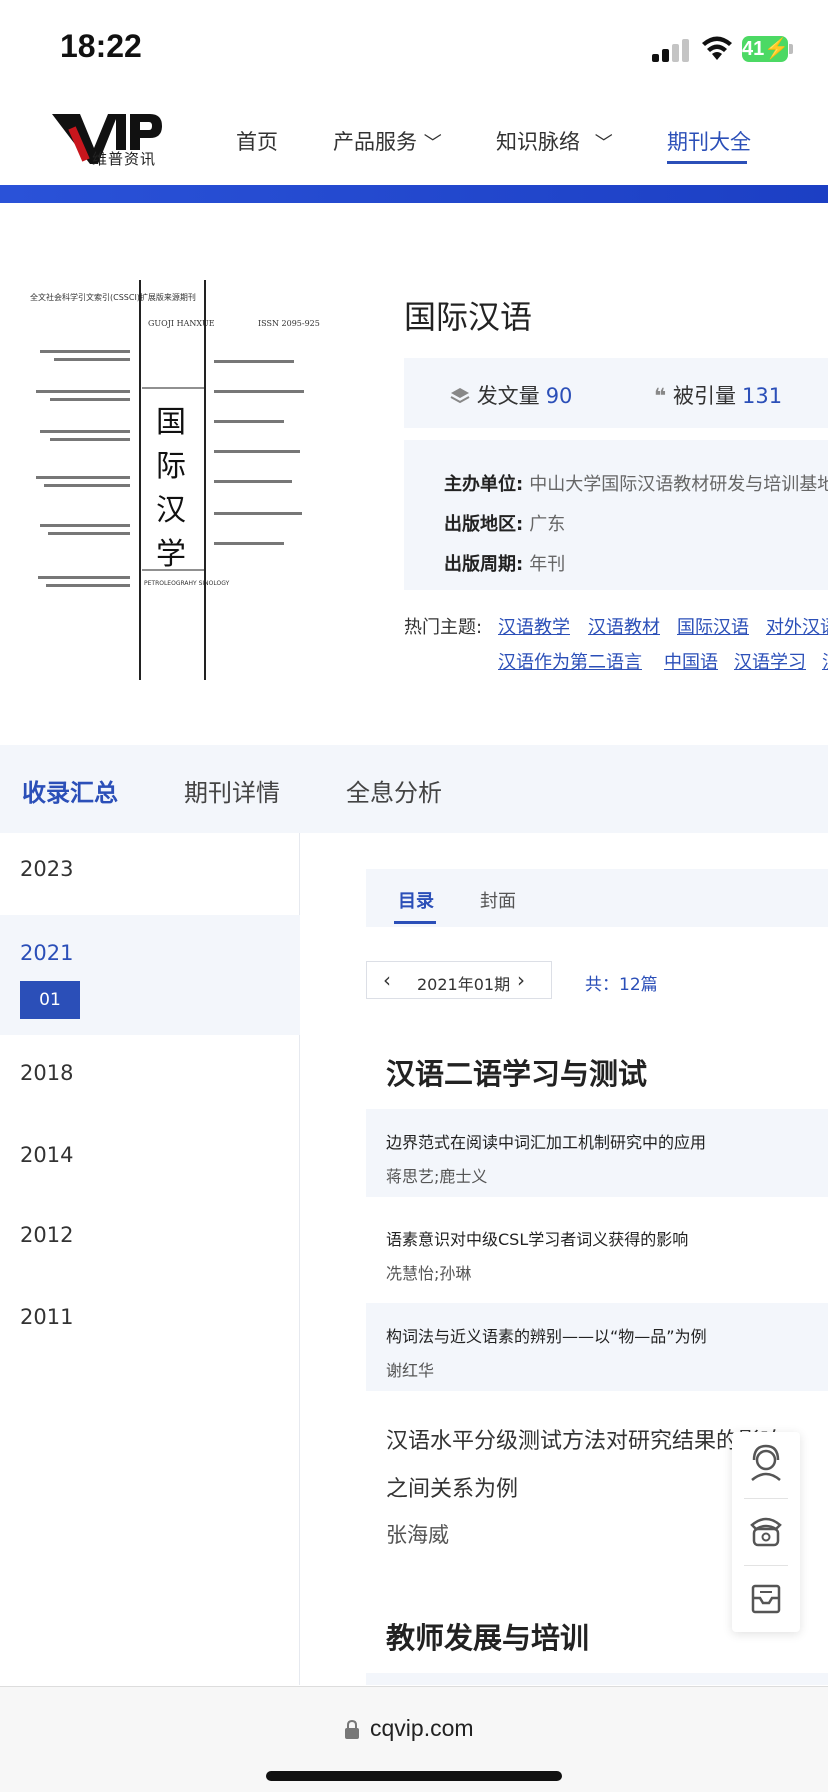 The width and height of the screenshot is (828, 1792). I want to click on info-region-value: 广东, so click(547, 524).